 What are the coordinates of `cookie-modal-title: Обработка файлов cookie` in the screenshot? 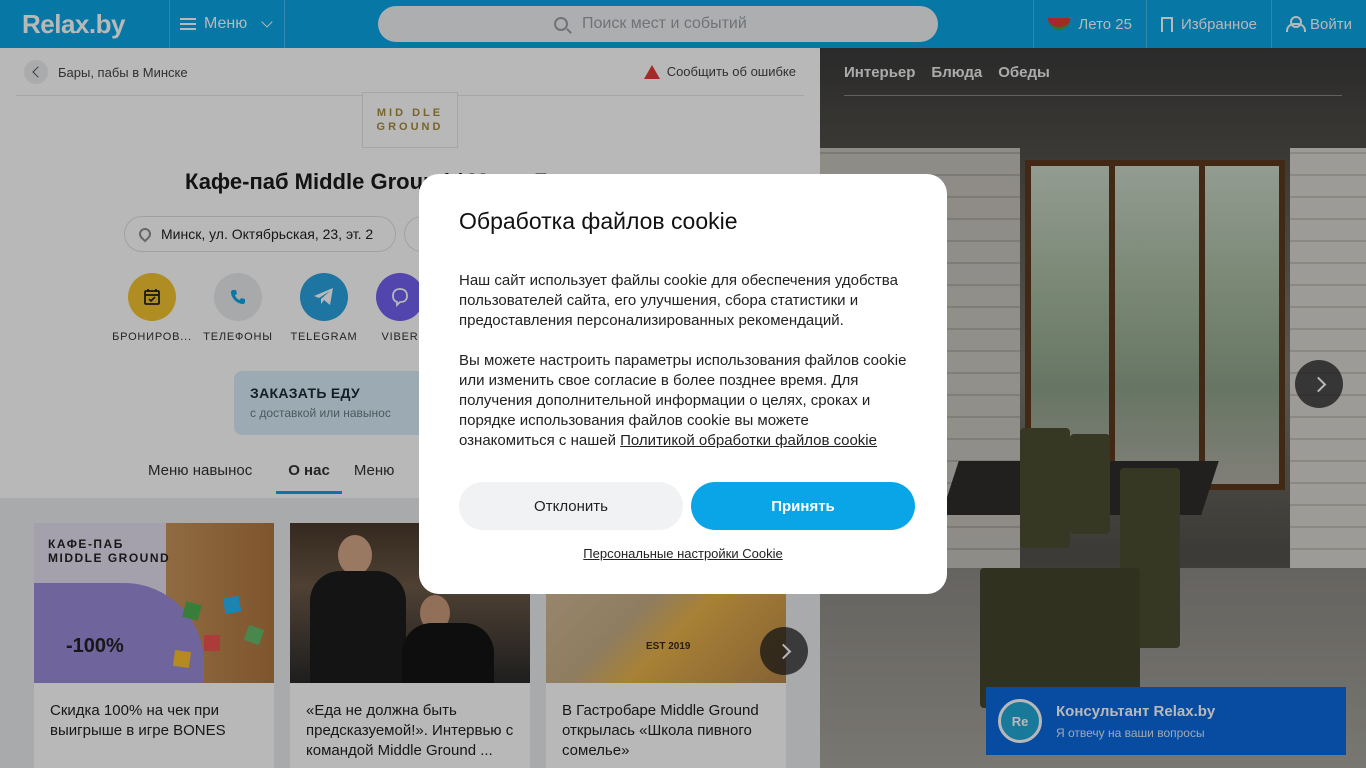 It's located at (598, 221).